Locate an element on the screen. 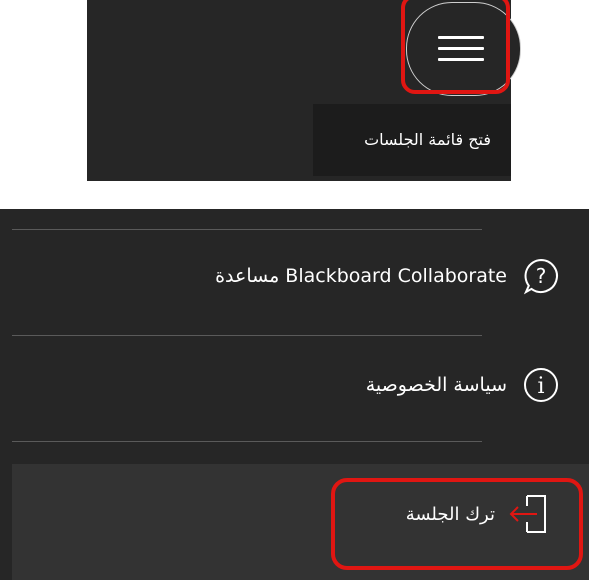 Image resolution: width=589 pixels, height=580 pixels. svg-text: i is located at coordinates (540, 386).